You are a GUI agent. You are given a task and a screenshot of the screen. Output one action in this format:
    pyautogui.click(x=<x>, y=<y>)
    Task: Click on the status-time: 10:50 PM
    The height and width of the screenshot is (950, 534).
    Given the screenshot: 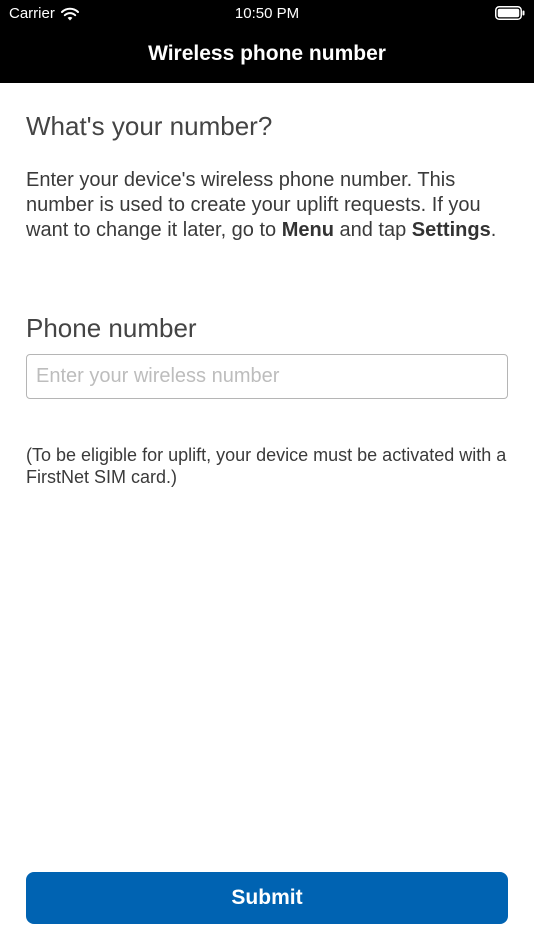 What is the action you would take?
    pyautogui.click(x=267, y=13)
    